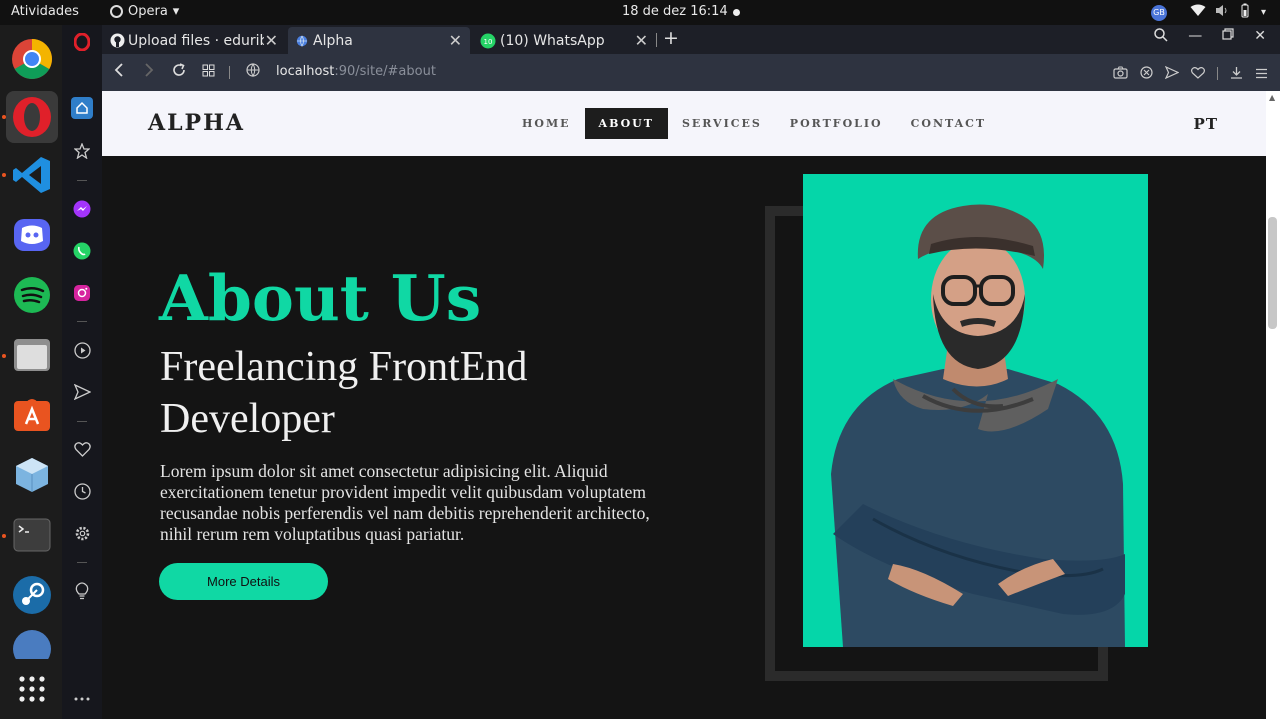 The height and width of the screenshot is (719, 1280). I want to click on virtualbox-icon, so click(32, 475).